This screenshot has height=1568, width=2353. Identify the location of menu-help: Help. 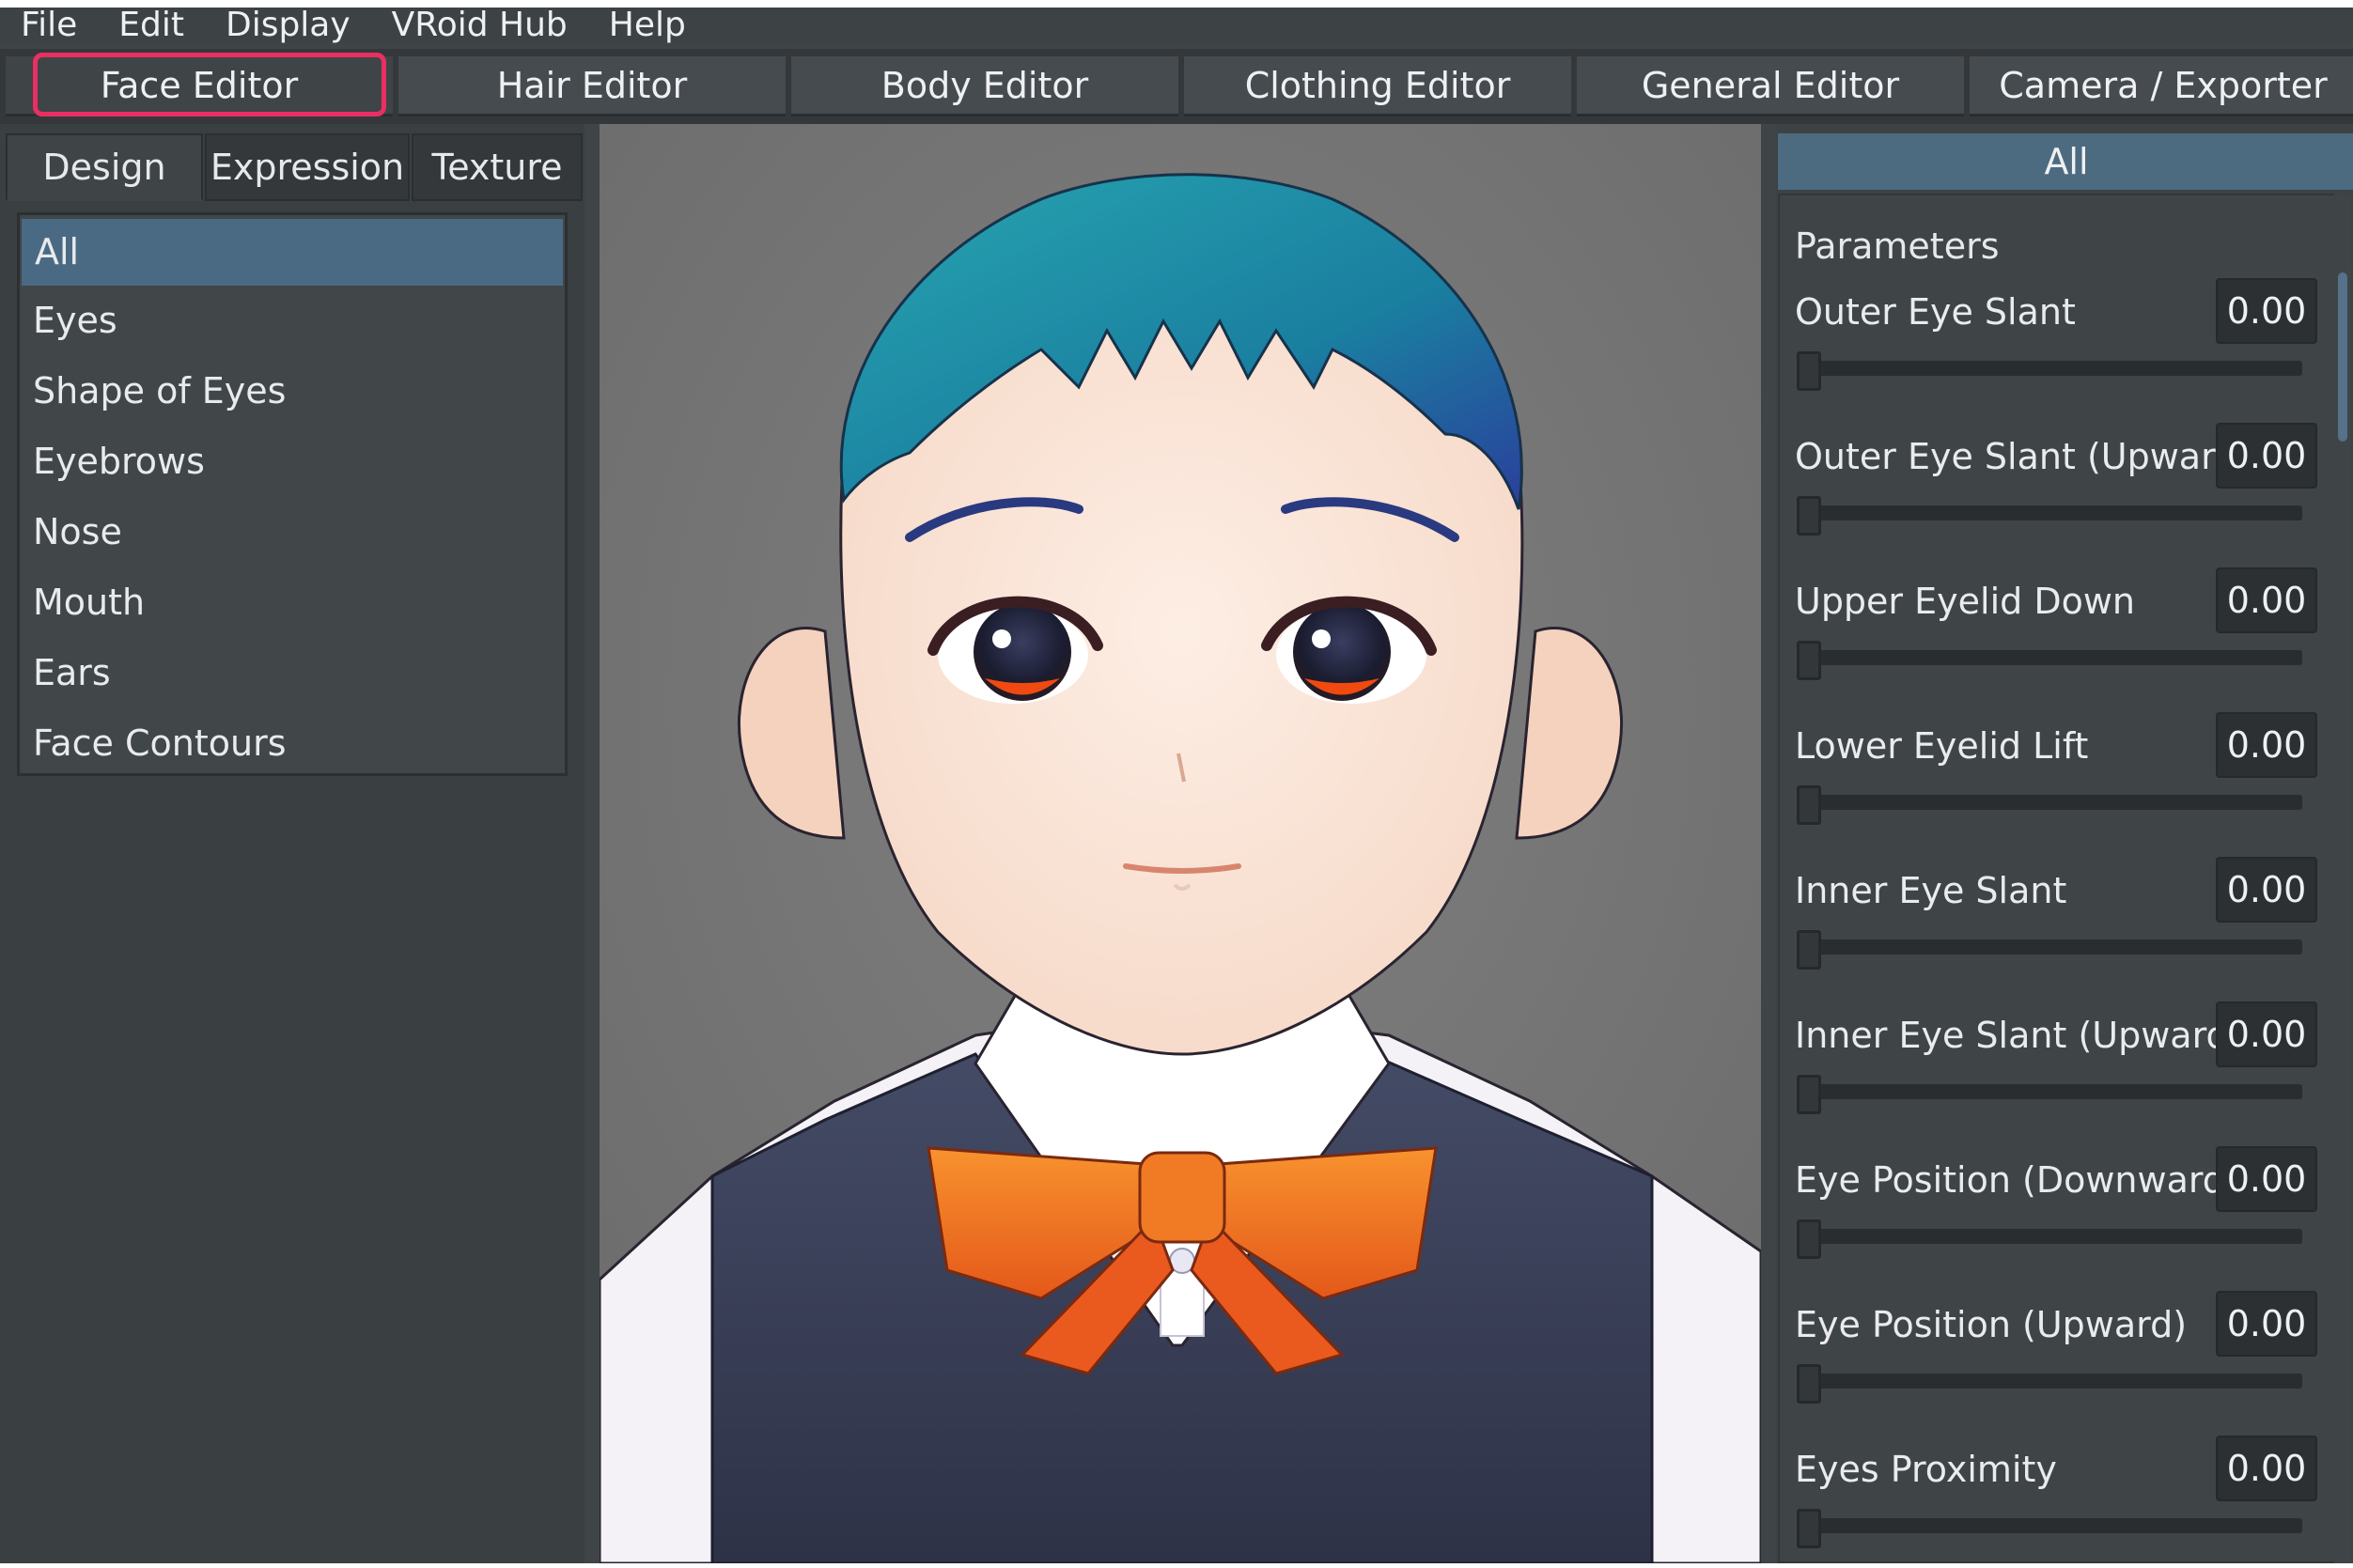
(647, 25).